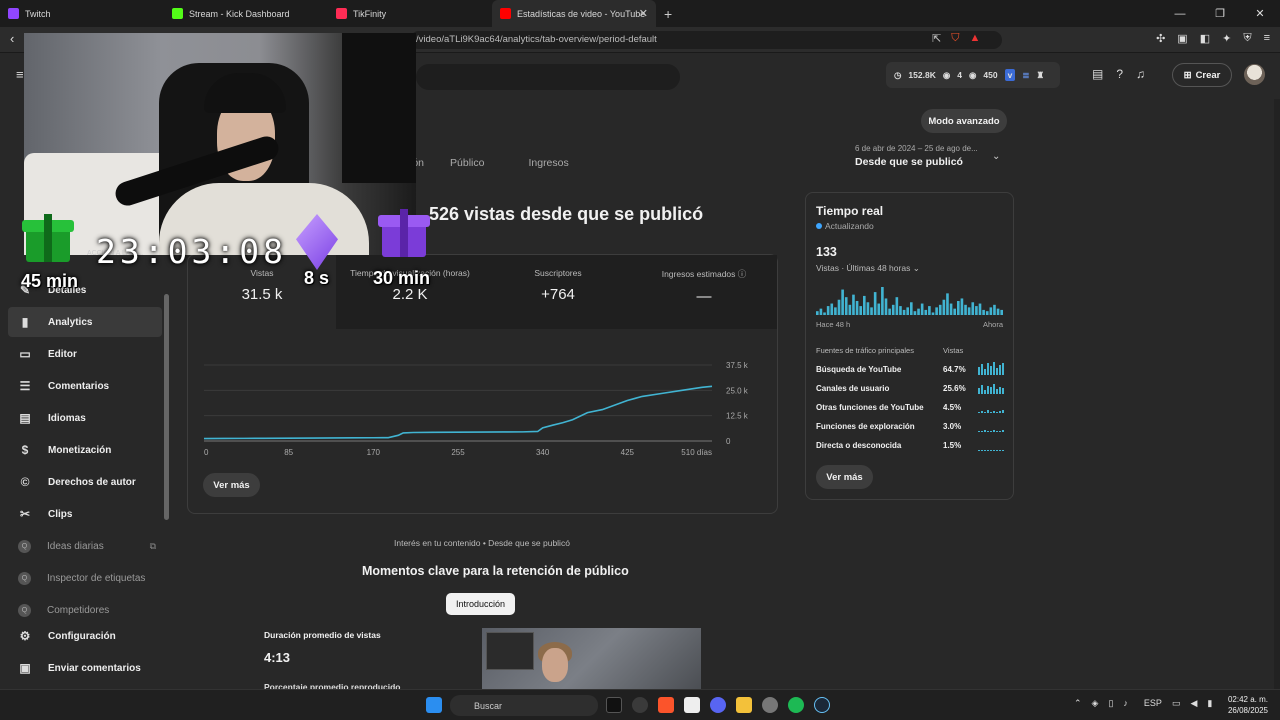 This screenshot has width=1280, height=720. What do you see at coordinates (177, 13) in the screenshot?
I see `kick-favicon-icon` at bounding box center [177, 13].